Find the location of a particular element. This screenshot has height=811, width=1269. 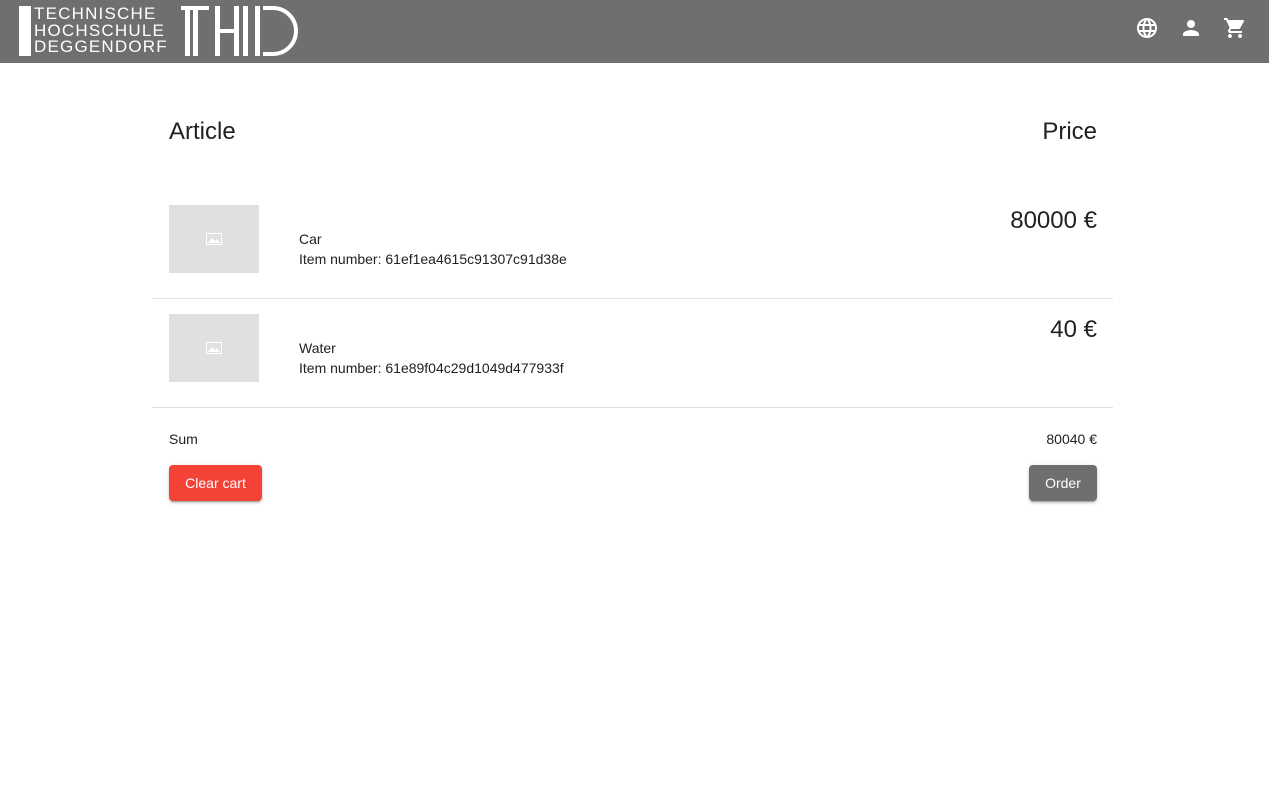

item-number: Item number: 61e89f04c29d1049d477933f is located at coordinates (431, 368).